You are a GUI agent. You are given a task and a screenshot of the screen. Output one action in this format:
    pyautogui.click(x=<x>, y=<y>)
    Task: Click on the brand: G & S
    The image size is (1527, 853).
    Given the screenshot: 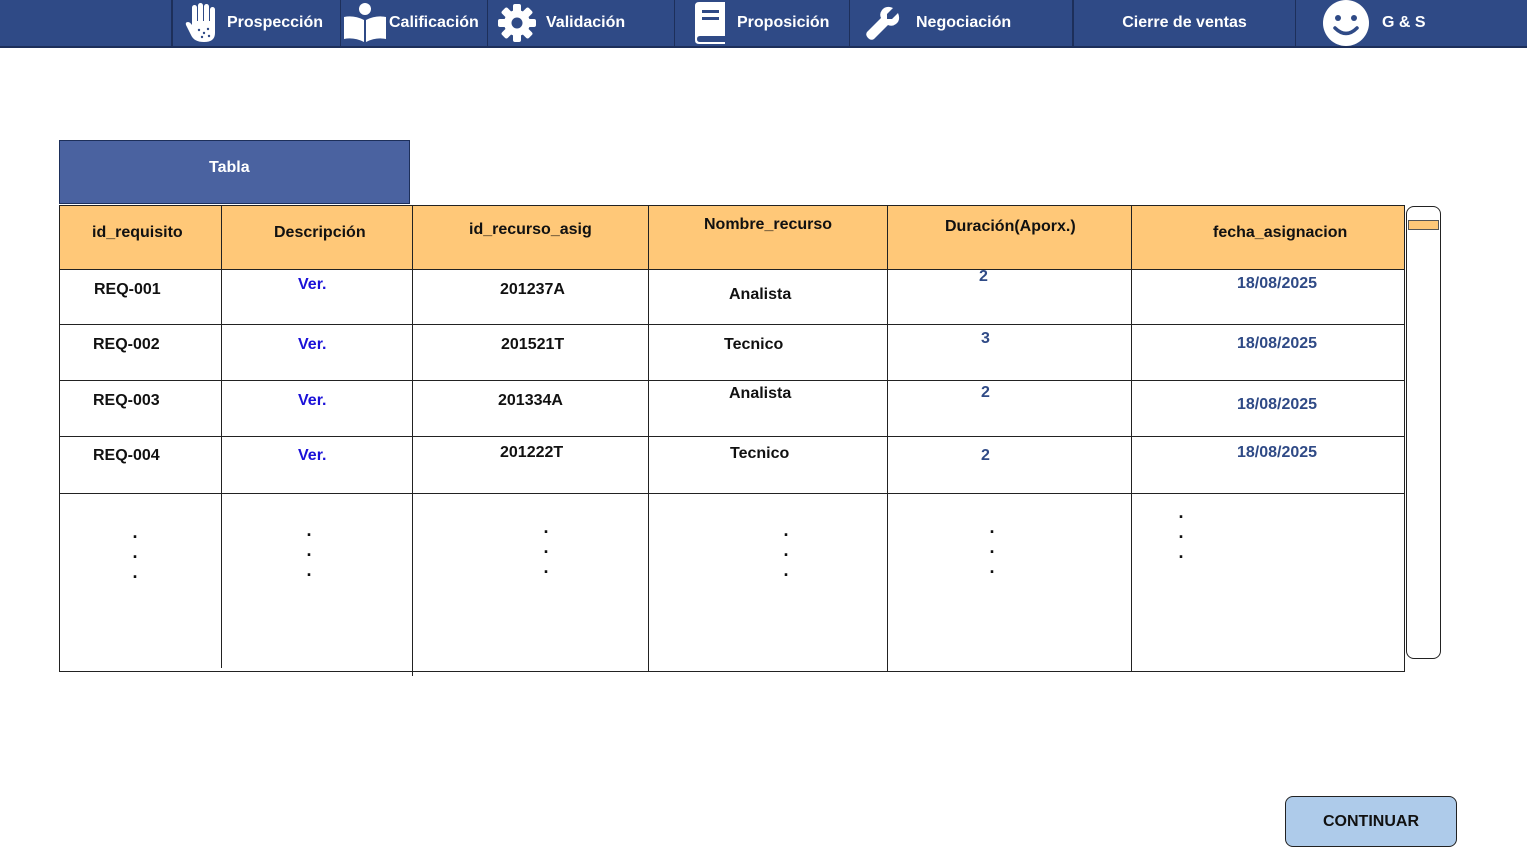 What is the action you would take?
    pyautogui.click(x=1411, y=23)
    